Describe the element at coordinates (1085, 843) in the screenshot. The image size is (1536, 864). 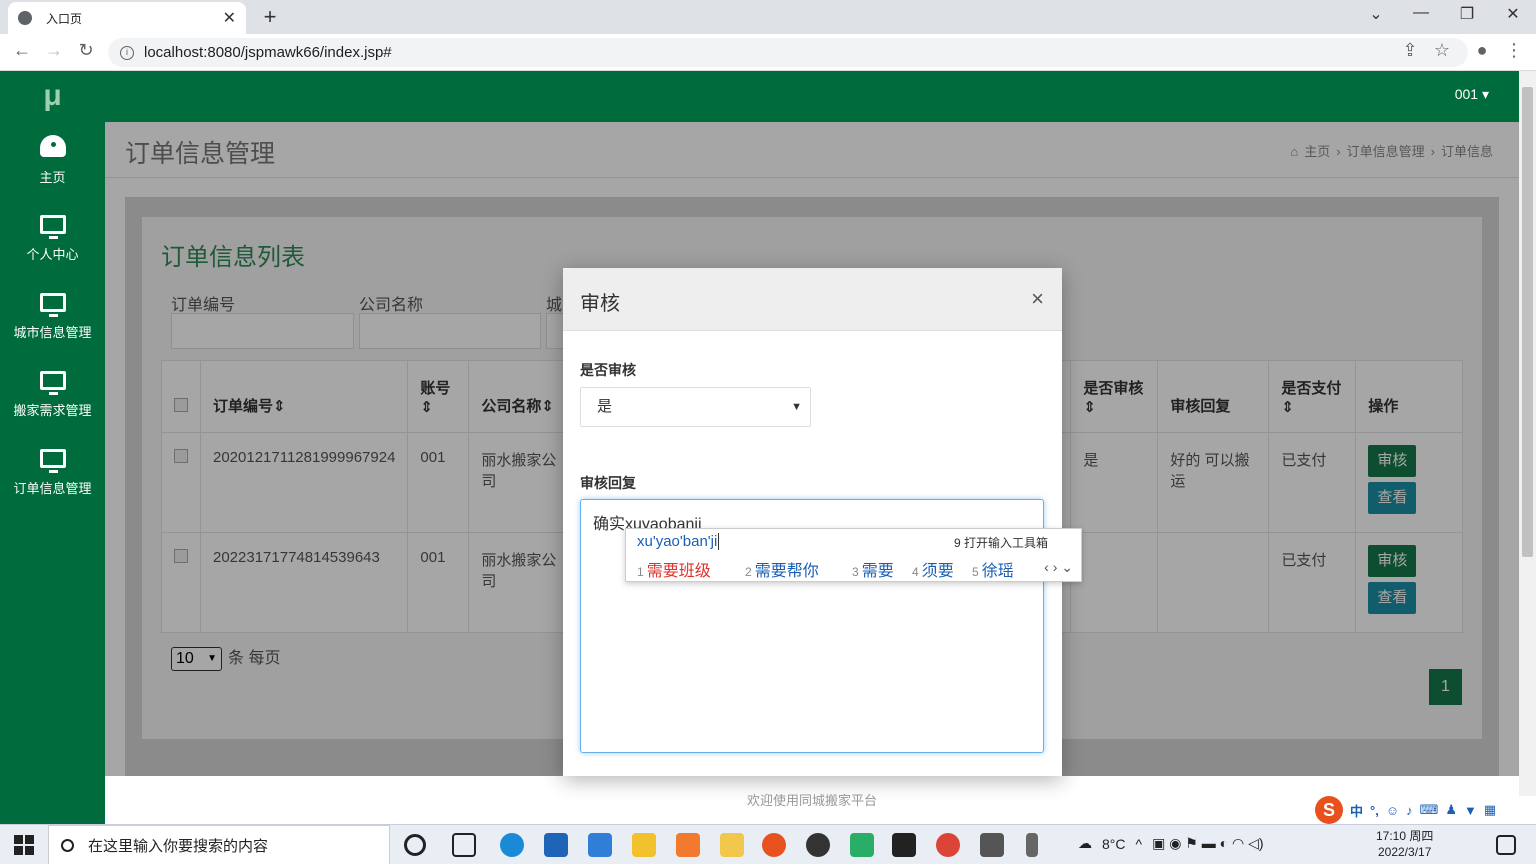
I see `weather-icon: ☁` at that location.